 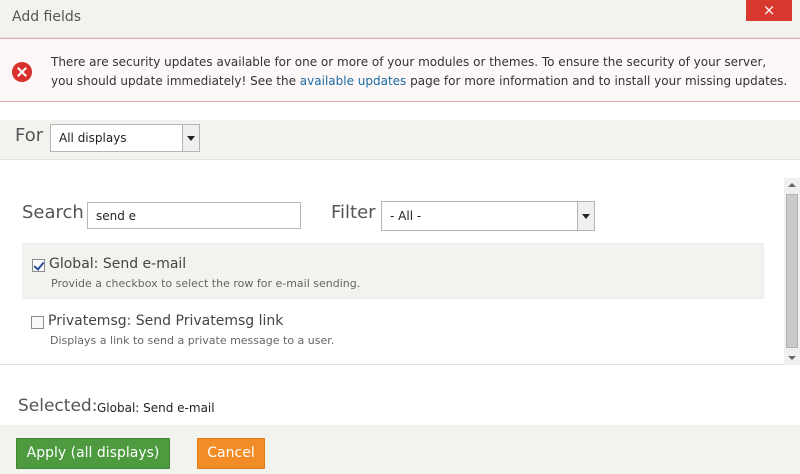 What do you see at coordinates (47, 17) in the screenshot?
I see `dialog-title: Add fields` at bounding box center [47, 17].